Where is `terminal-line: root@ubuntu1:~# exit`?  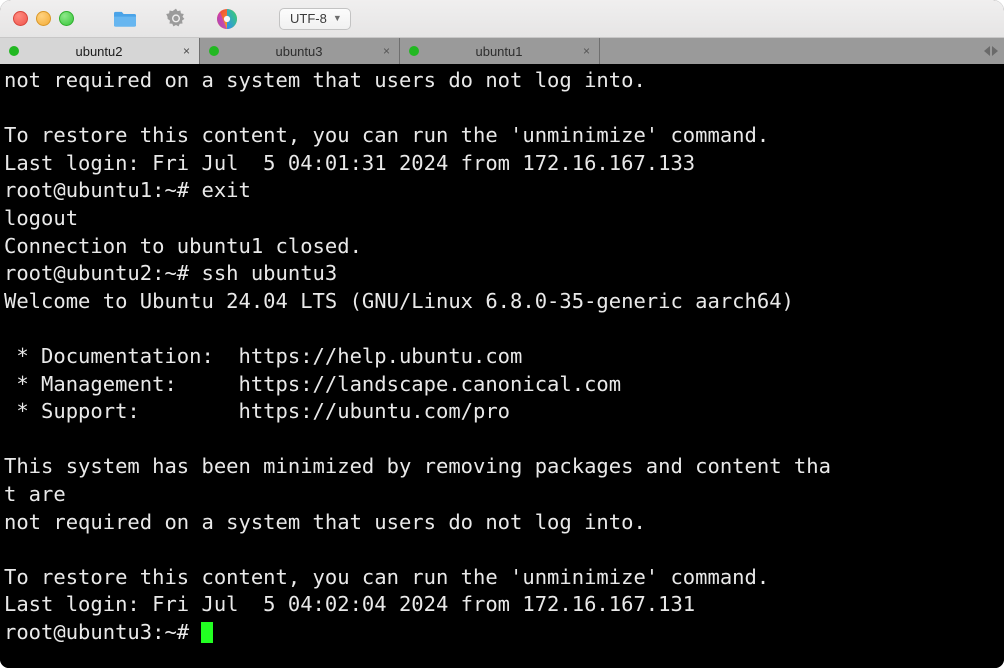
terminal-line: root@ubuntu1:~# exit is located at coordinates (127, 190).